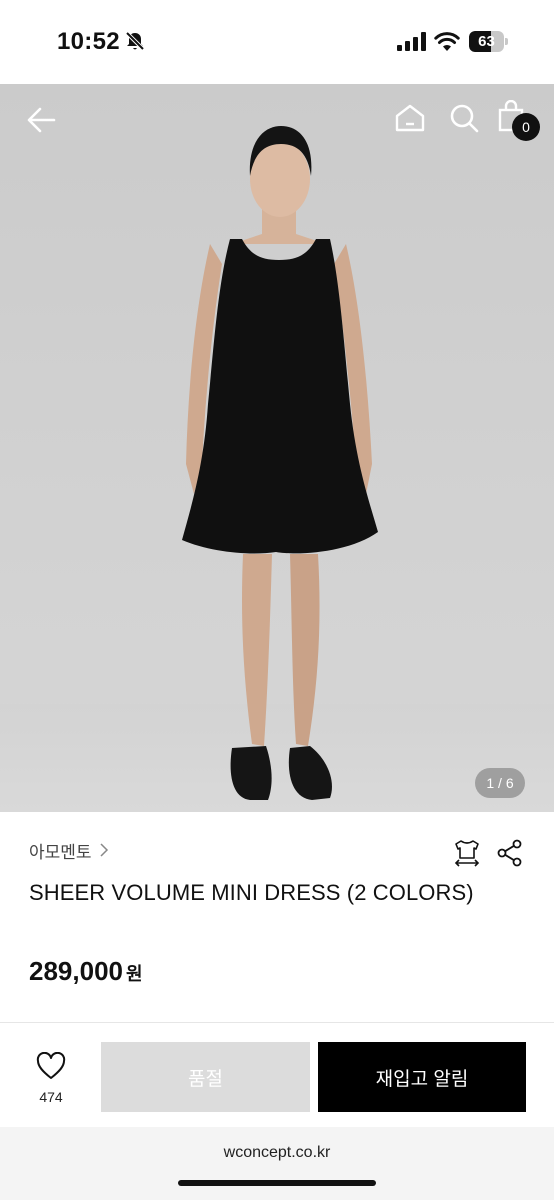 The width and height of the screenshot is (554, 1200). I want to click on divider, so click(277, 1022).